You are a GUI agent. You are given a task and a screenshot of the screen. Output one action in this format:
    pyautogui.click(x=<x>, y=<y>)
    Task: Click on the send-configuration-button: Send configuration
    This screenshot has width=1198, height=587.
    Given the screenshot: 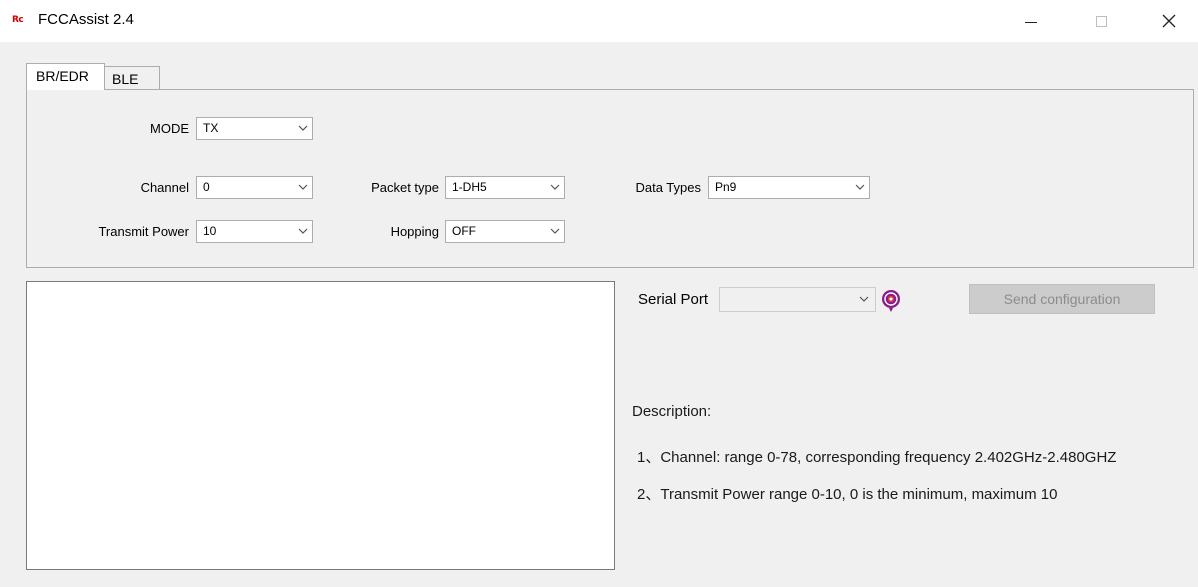 What is the action you would take?
    pyautogui.click(x=1062, y=299)
    